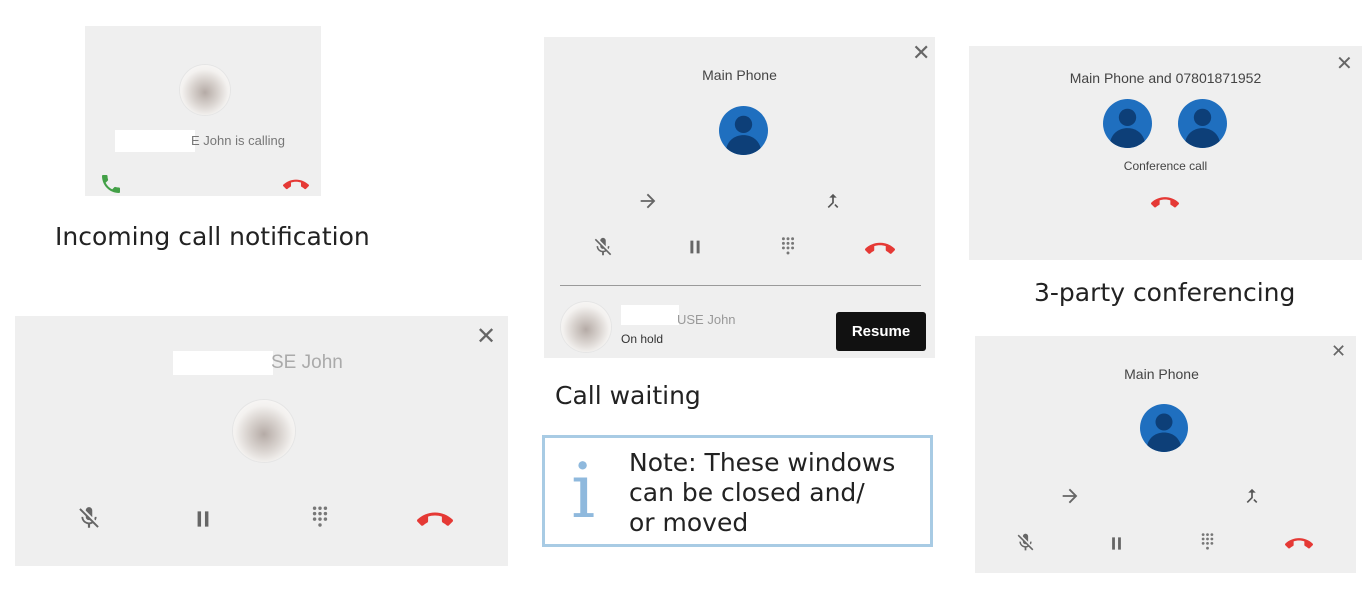 This screenshot has width=1365, height=591. What do you see at coordinates (111, 184) in the screenshot?
I see `answer-icon` at bounding box center [111, 184].